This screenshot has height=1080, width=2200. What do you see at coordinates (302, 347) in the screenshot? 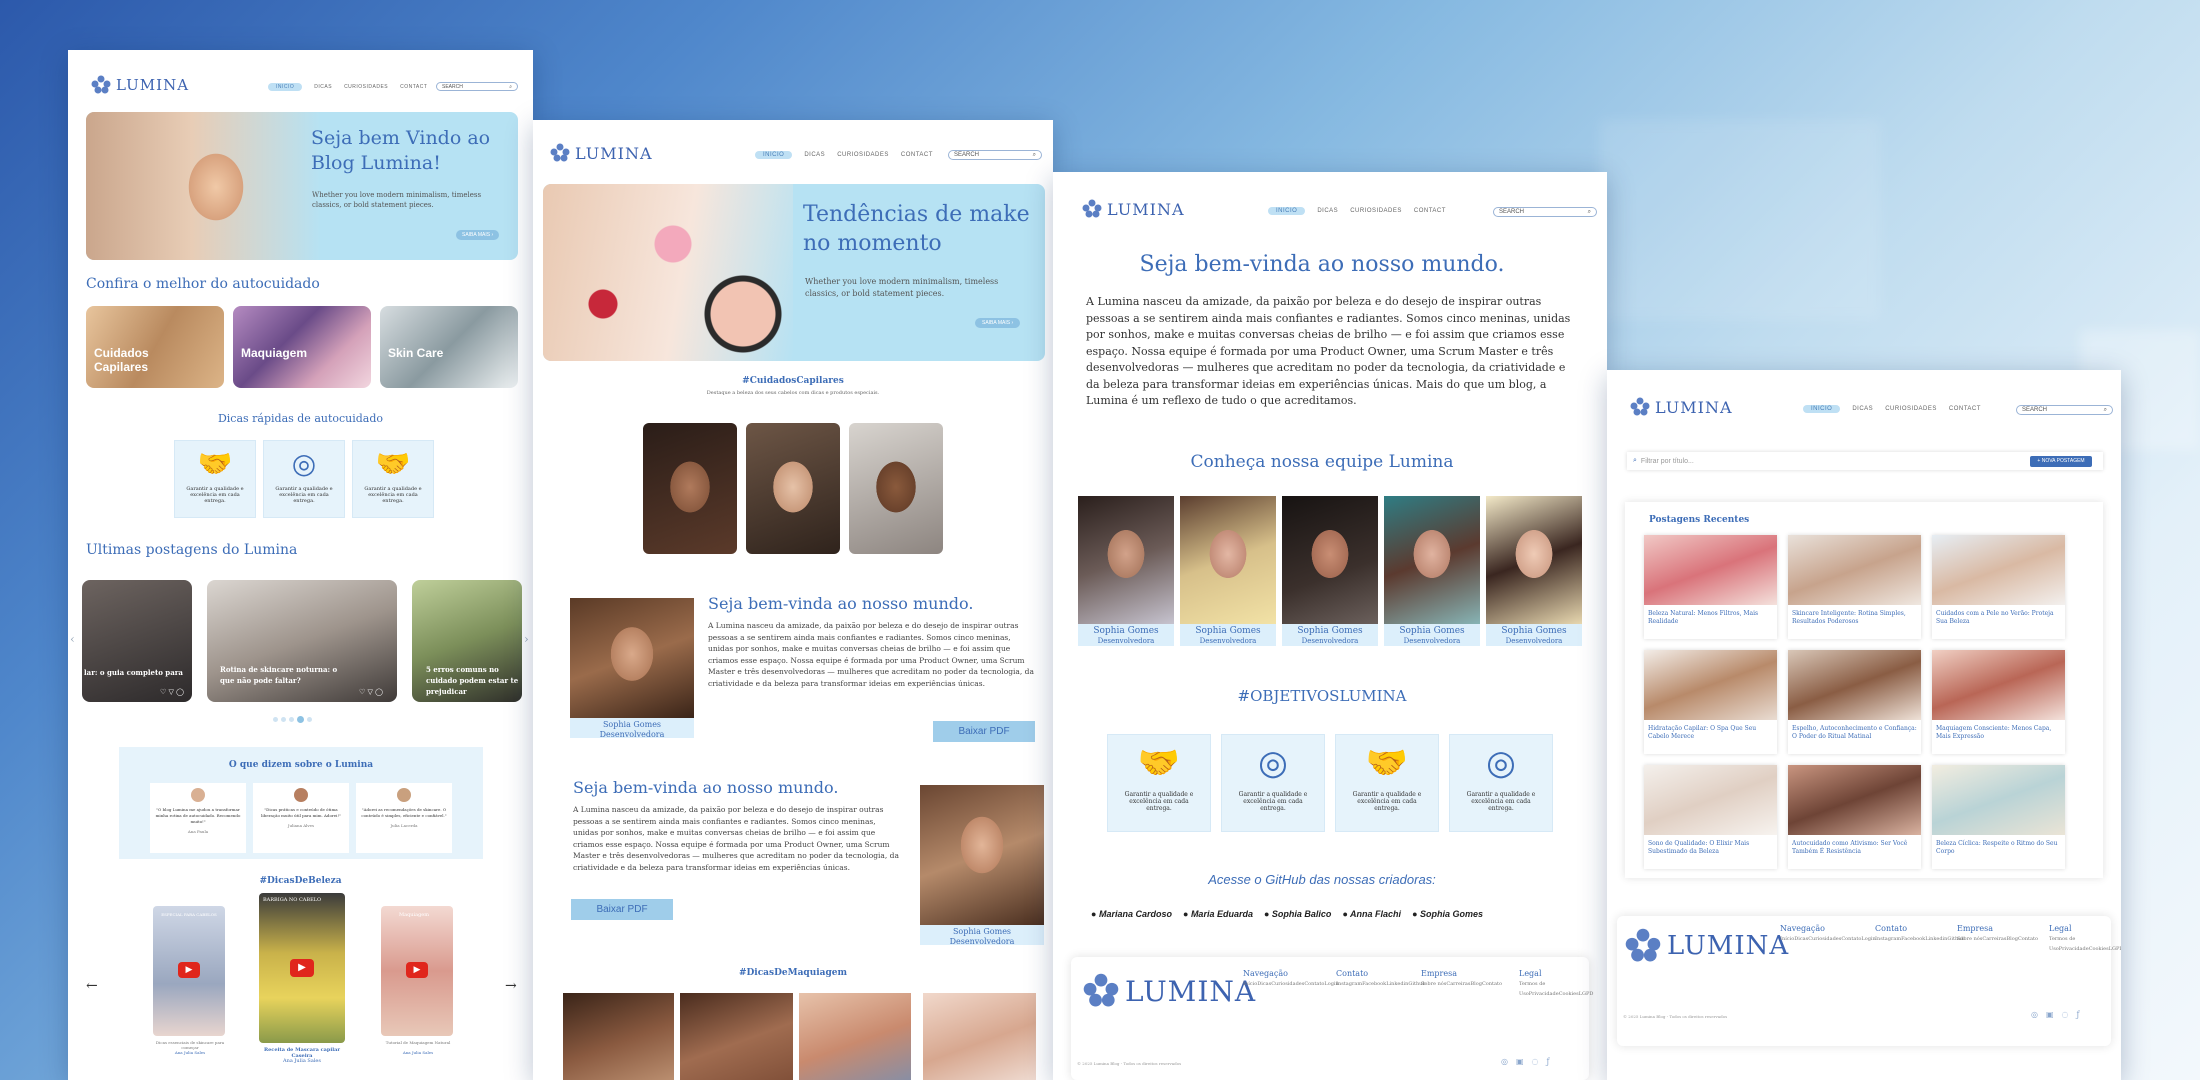
I see `category-card: Maquiagem` at bounding box center [302, 347].